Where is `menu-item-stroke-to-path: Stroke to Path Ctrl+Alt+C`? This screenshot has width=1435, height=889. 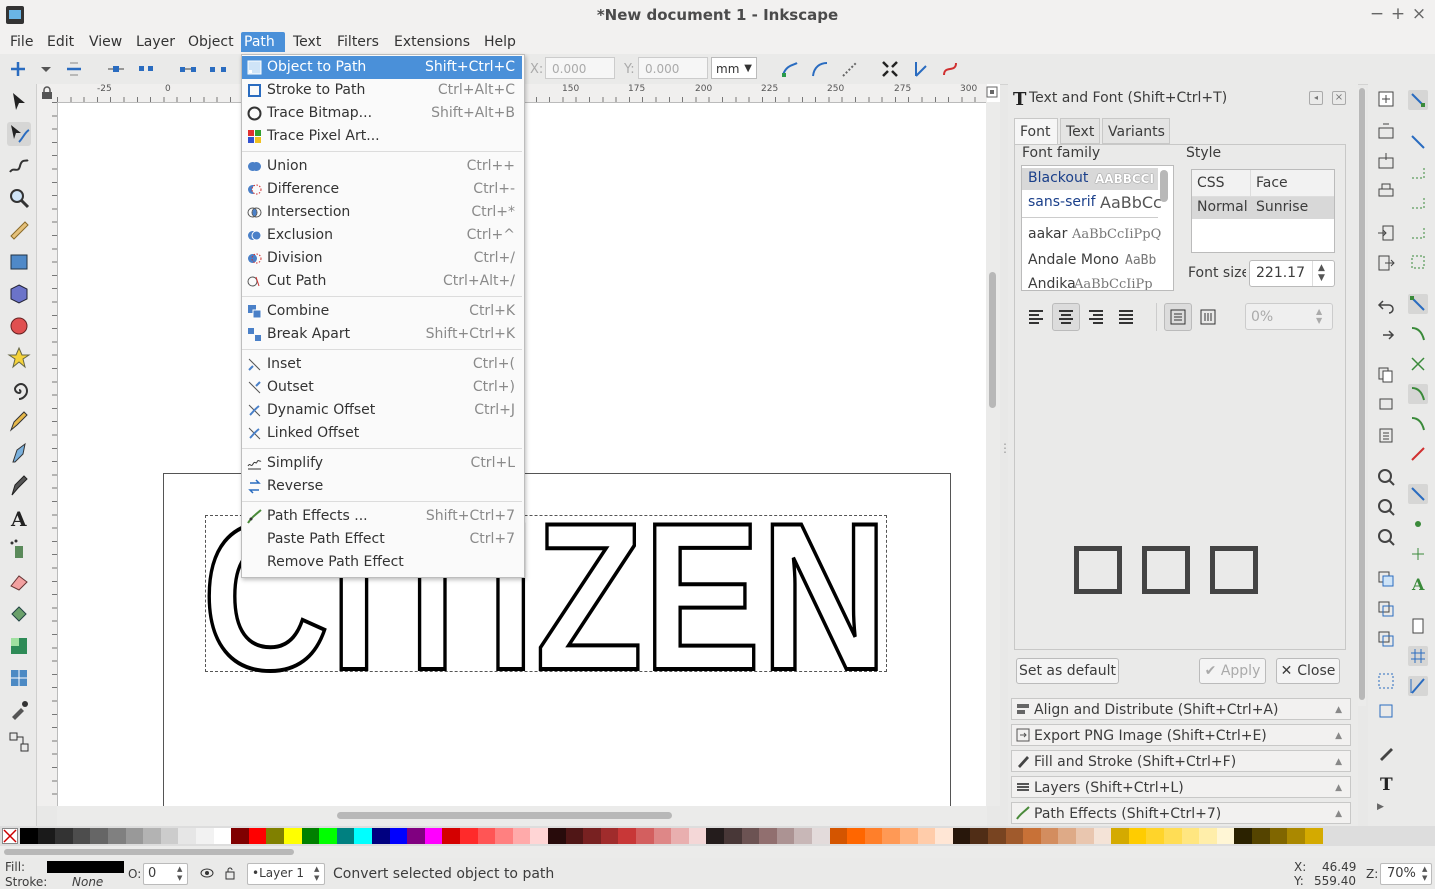 menu-item-stroke-to-path: Stroke to Path Ctrl+Alt+C is located at coordinates (382, 90).